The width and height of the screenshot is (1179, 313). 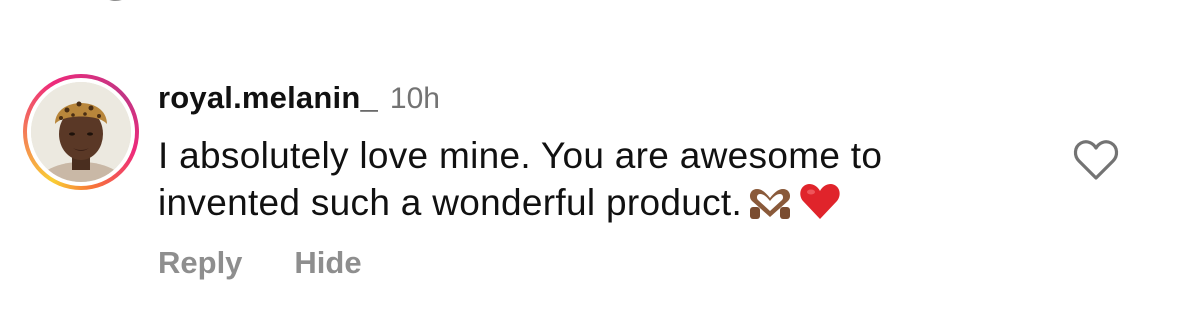 What do you see at coordinates (260, 263) in the screenshot?
I see `comment-actions: Reply Hide` at bounding box center [260, 263].